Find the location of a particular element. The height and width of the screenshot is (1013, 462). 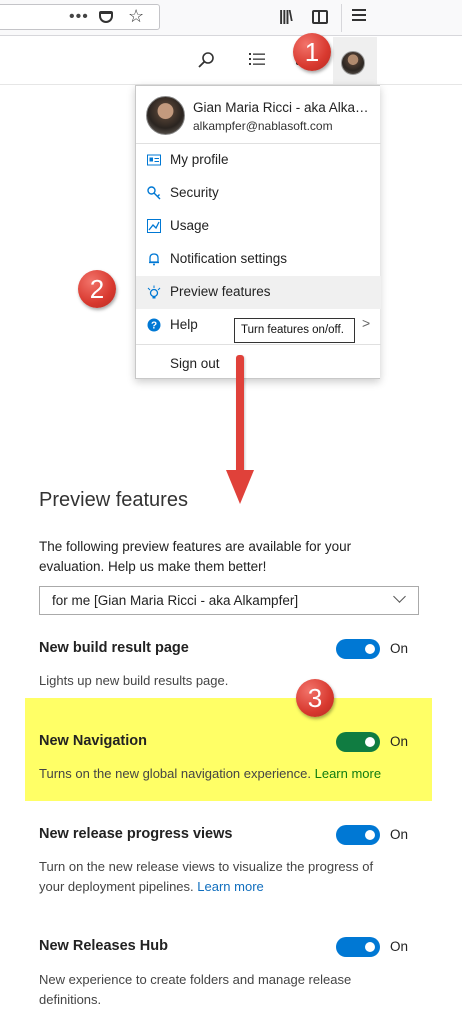

bell-icon is located at coordinates (154, 259).